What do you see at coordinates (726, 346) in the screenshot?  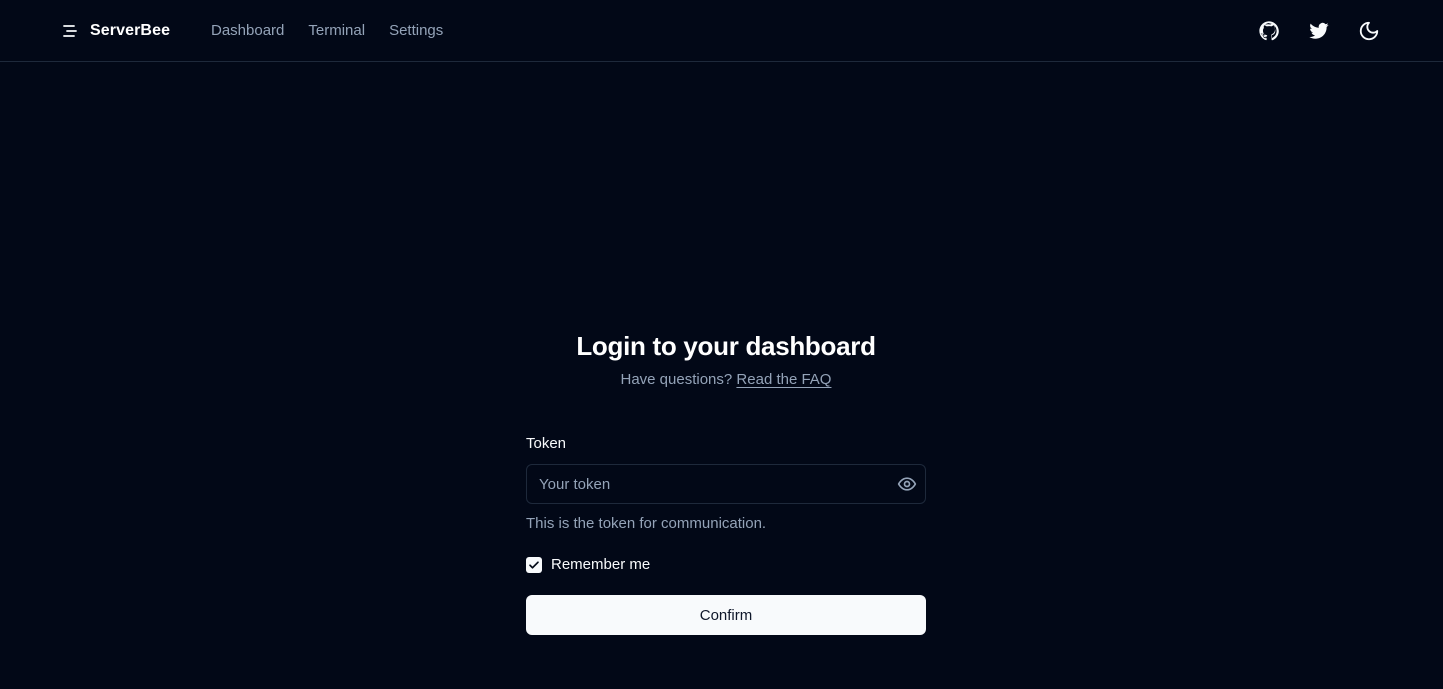 I see `page-title: Login to your dashboard` at bounding box center [726, 346].